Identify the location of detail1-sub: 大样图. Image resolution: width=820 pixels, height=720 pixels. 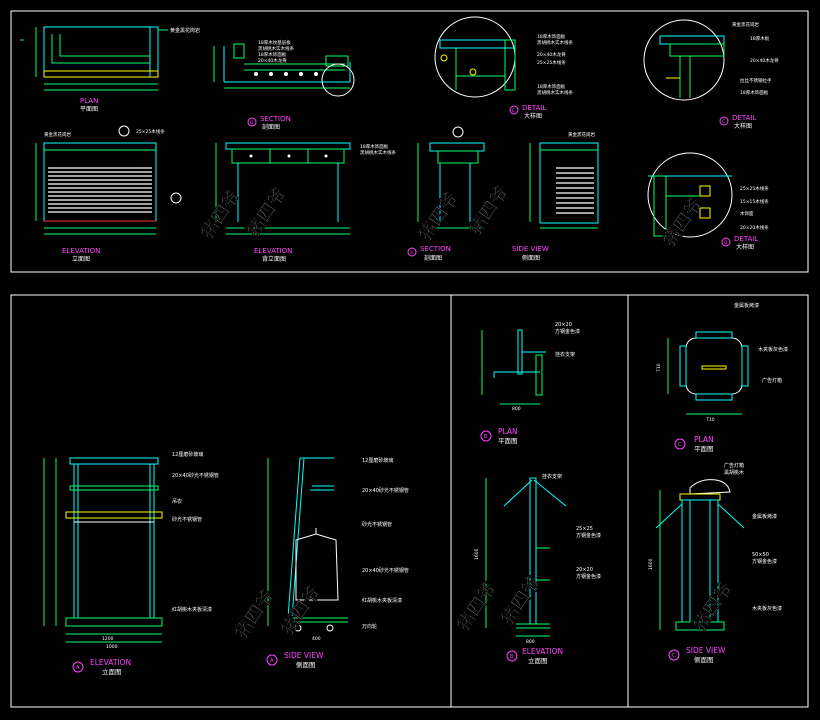
(533, 116).